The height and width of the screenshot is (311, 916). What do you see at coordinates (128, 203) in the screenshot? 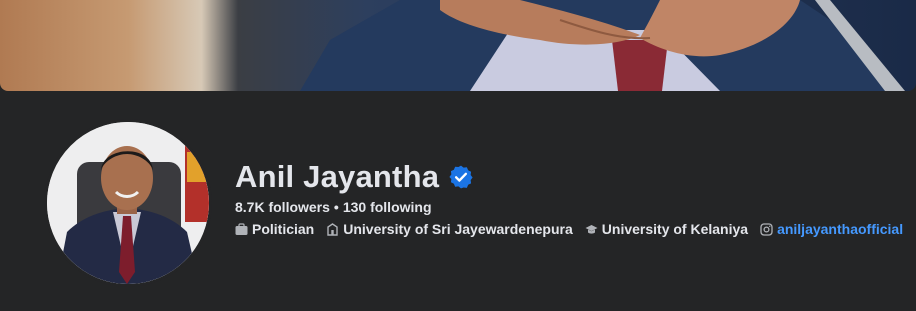
I see `profile-avatar` at bounding box center [128, 203].